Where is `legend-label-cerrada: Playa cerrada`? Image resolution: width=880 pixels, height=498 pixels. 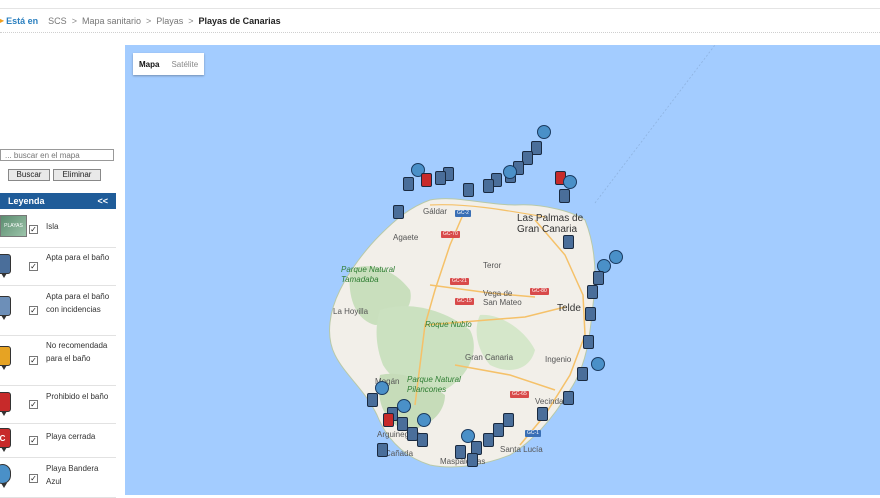
legend-label-cerrada: Playa cerrada is located at coordinates (71, 436).